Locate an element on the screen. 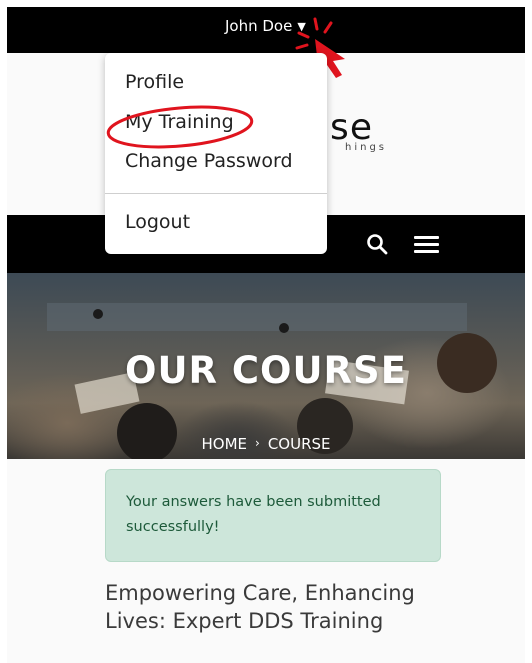  breadcrumb-current: COURSE is located at coordinates (299, 444).